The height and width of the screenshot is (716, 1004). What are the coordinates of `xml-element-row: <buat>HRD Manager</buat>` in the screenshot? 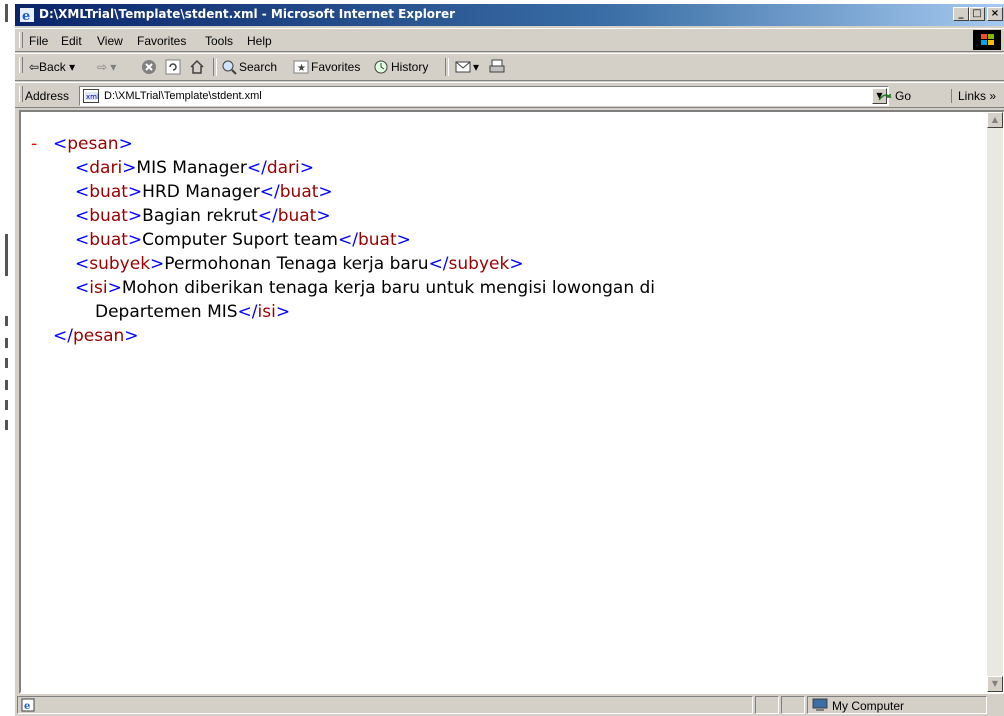 It's located at (204, 192).